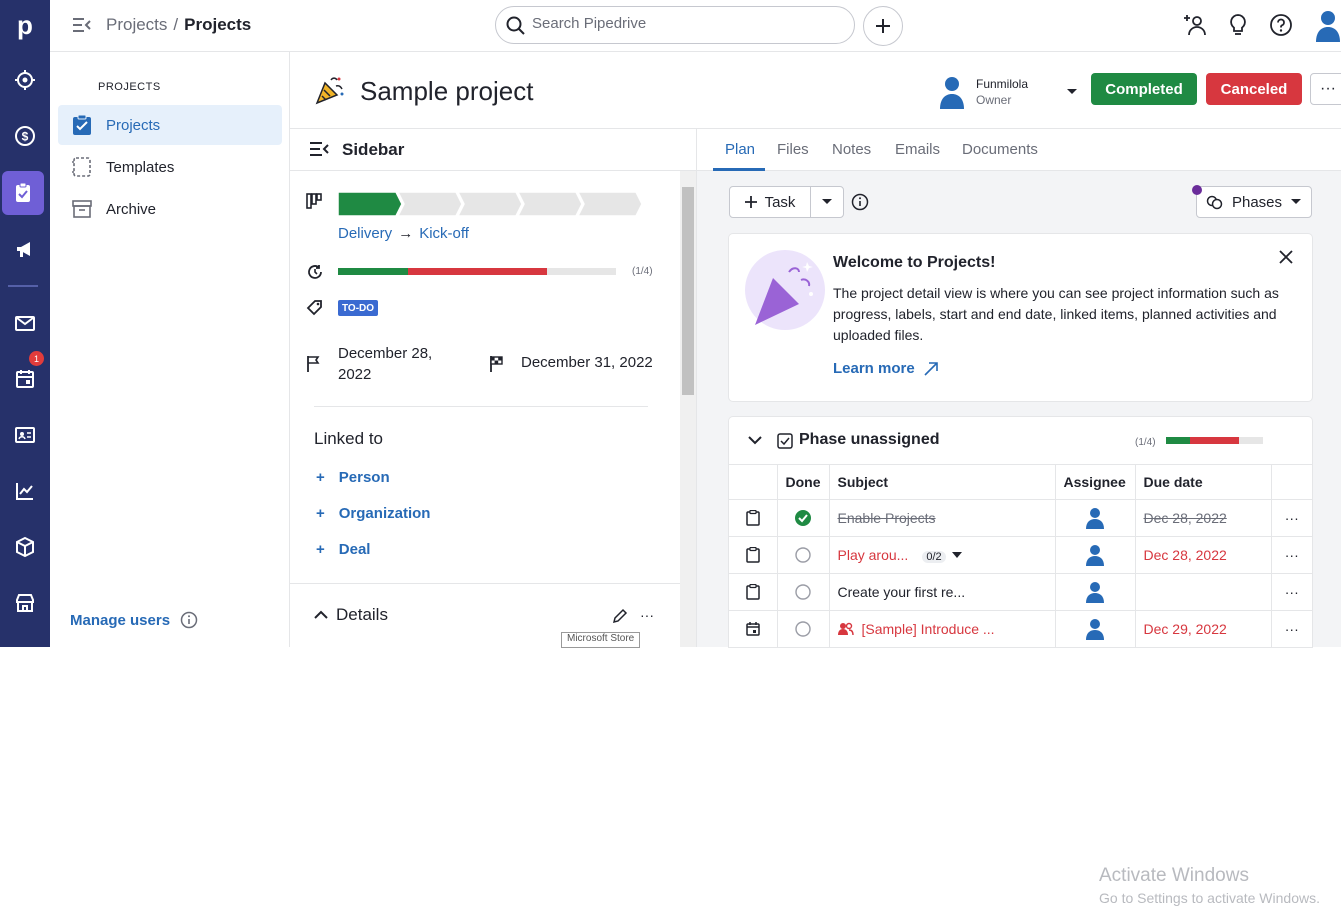 The width and height of the screenshot is (1341, 906). Describe the element at coordinates (1203, 629) in the screenshot. I see `due-date: Dec 29, 2022` at that location.